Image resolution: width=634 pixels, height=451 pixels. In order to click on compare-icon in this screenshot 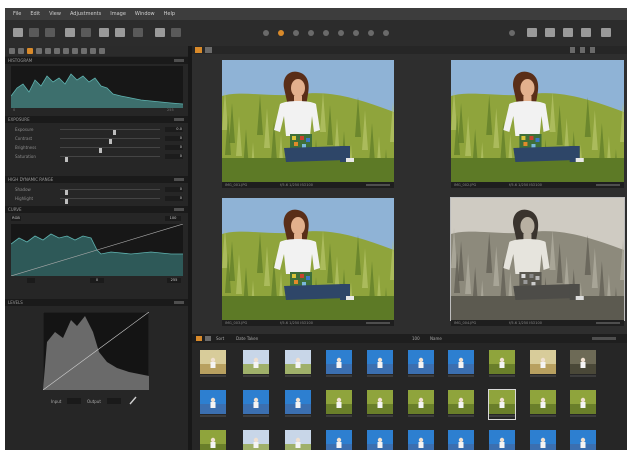, I will do `click(138, 32)`.